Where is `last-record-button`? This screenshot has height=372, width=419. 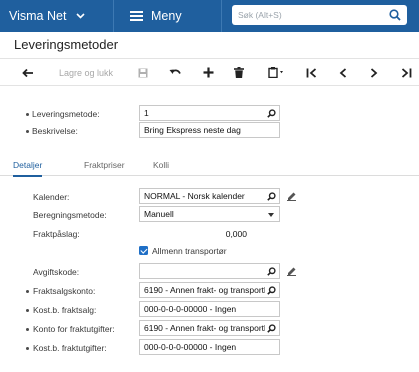 last-record-button is located at coordinates (406, 72).